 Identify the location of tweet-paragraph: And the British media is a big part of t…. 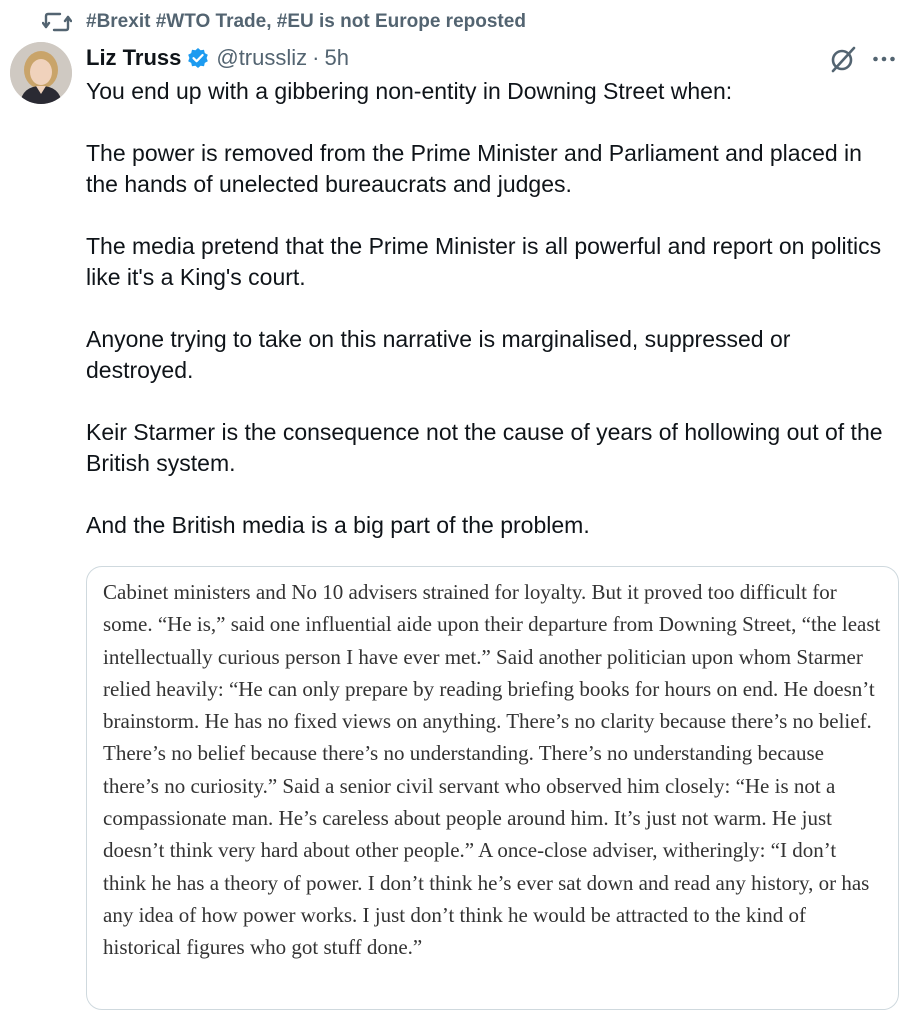
(338, 525).